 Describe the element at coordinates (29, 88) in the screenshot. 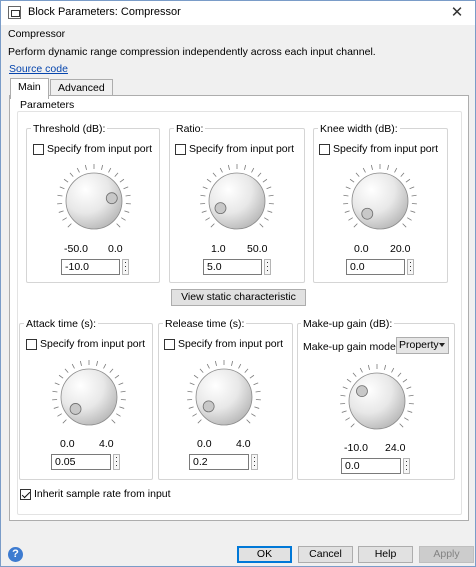

I see `tab-main: Main` at that location.